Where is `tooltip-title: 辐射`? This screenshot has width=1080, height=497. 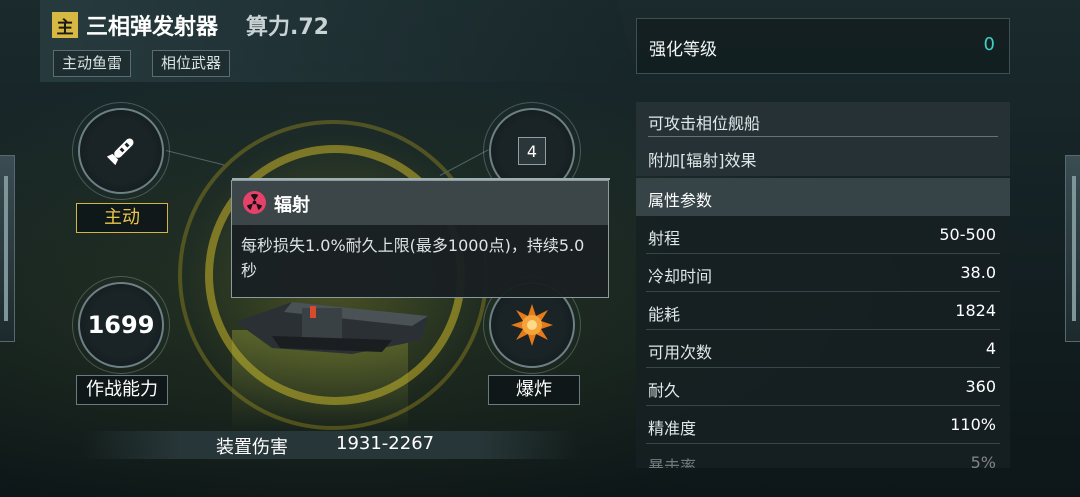
tooltip-title: 辐射 is located at coordinates (292, 205).